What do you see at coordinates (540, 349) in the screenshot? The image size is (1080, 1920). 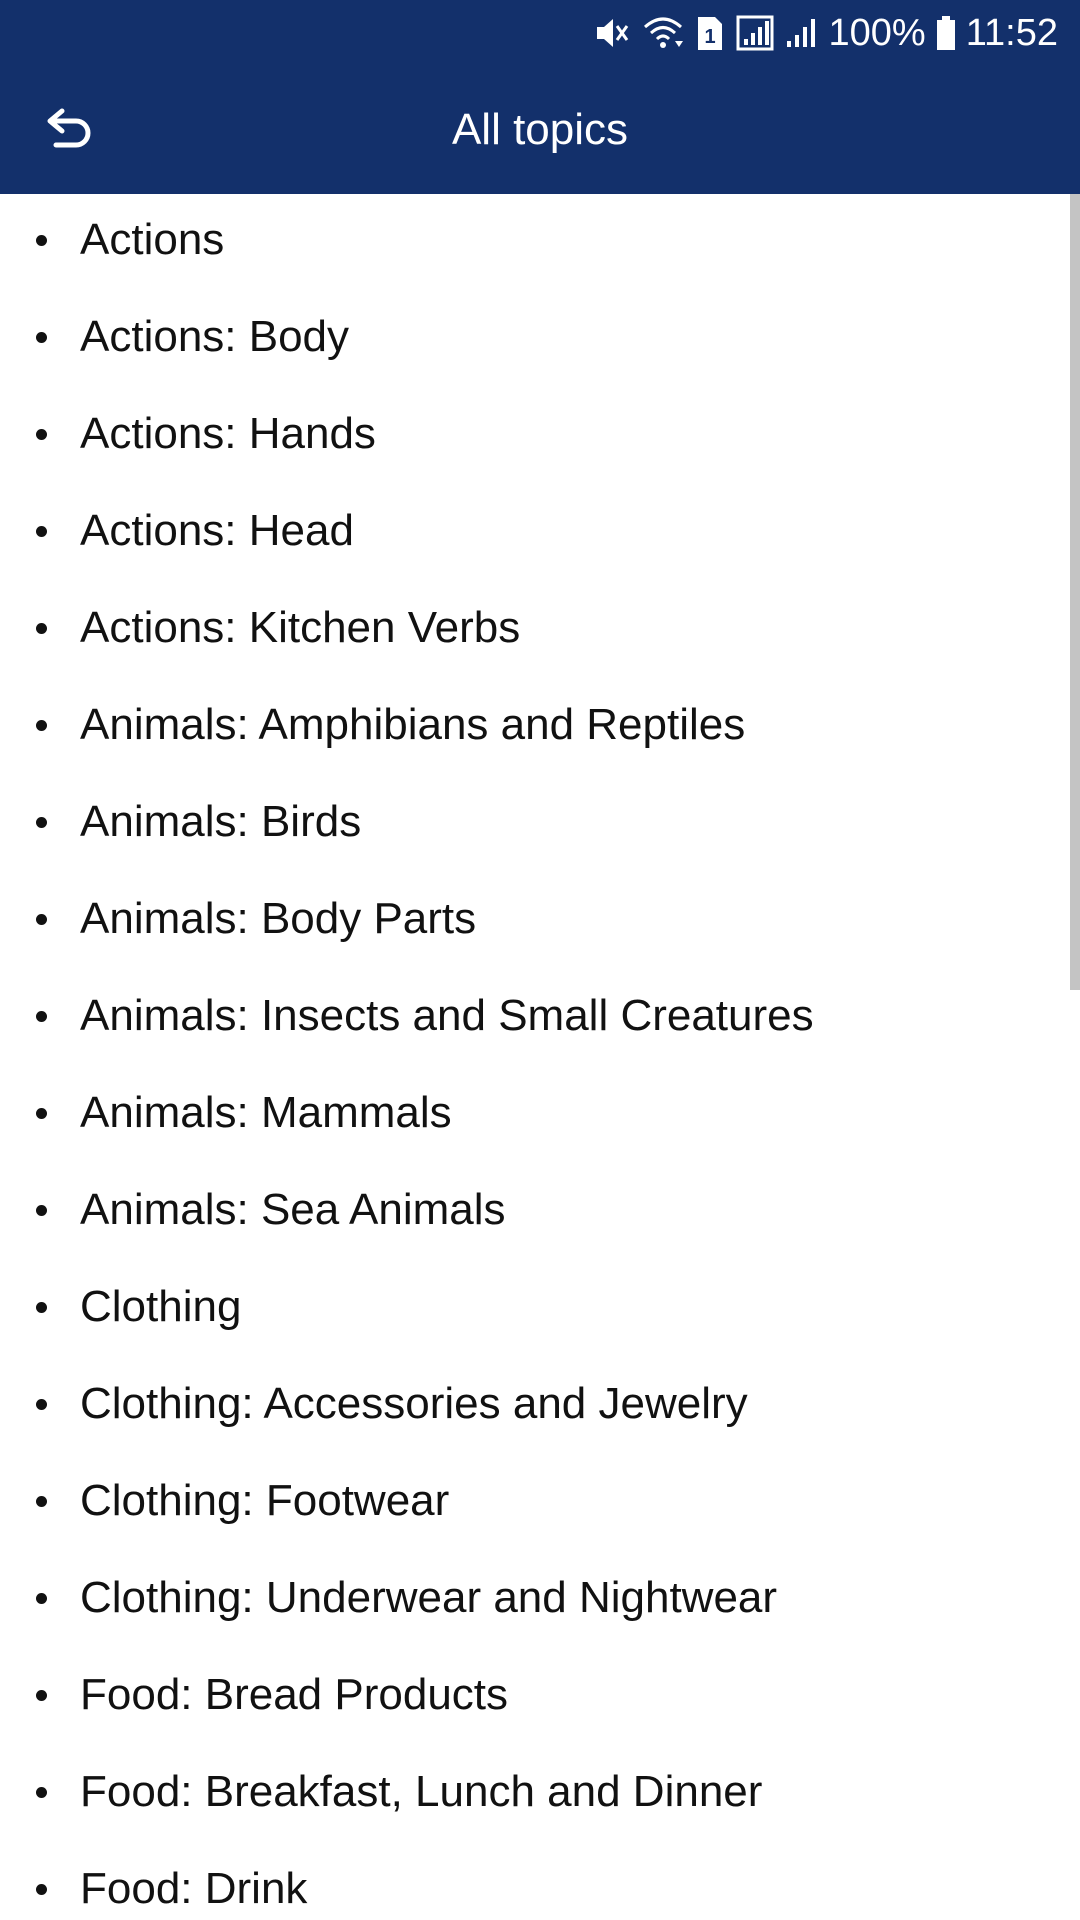 I see `topic-list-item: Actions: Body` at bounding box center [540, 349].